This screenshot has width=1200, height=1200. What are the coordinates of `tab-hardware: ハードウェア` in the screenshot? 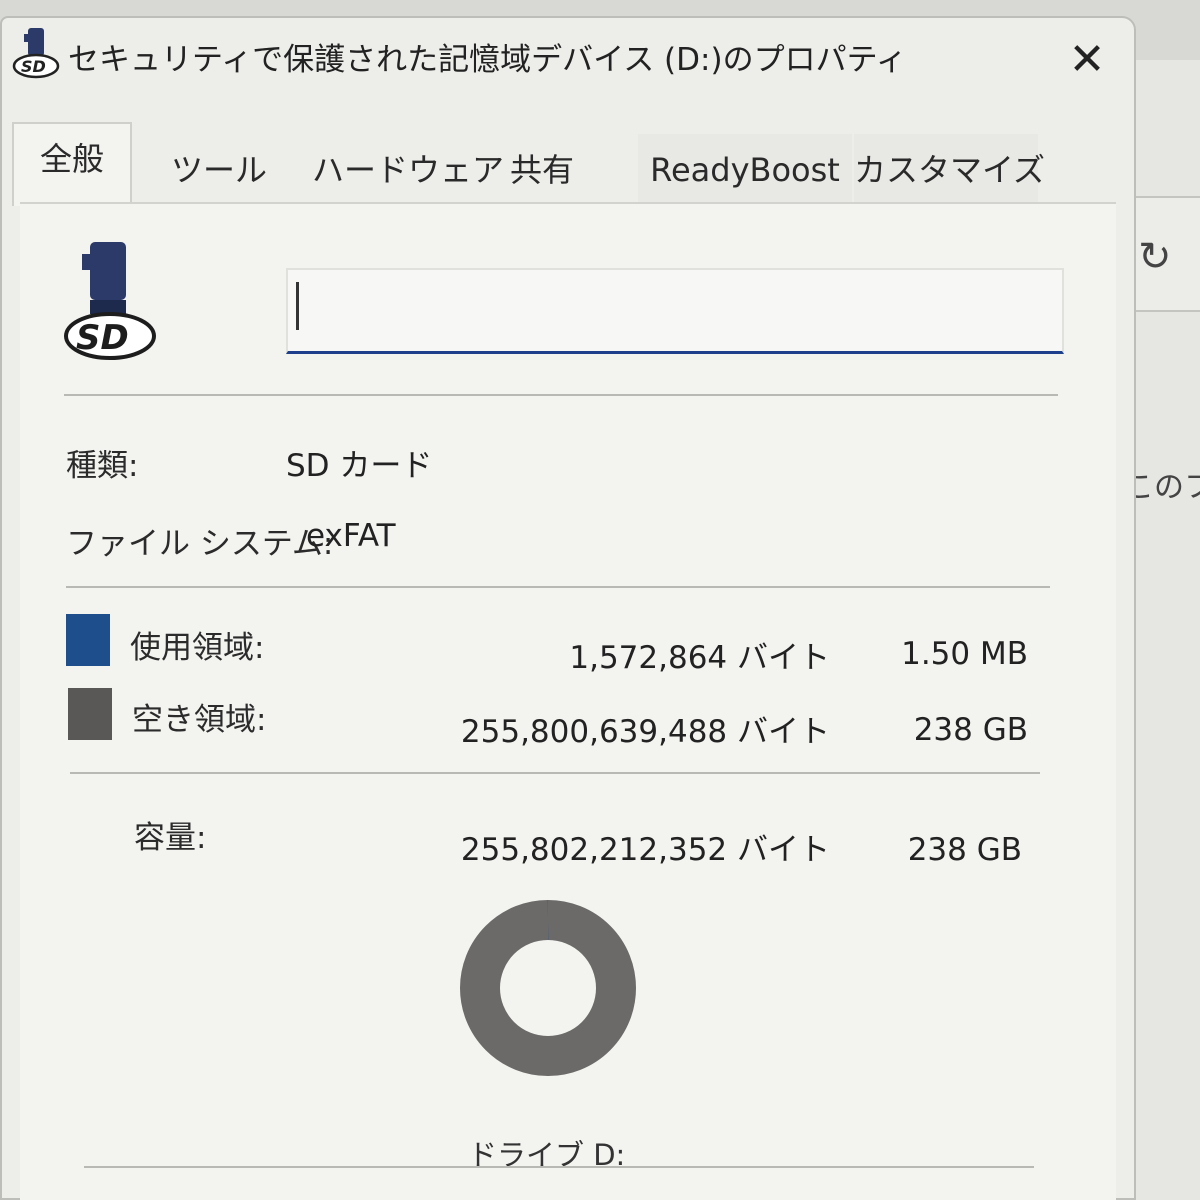 It's located at (408, 170).